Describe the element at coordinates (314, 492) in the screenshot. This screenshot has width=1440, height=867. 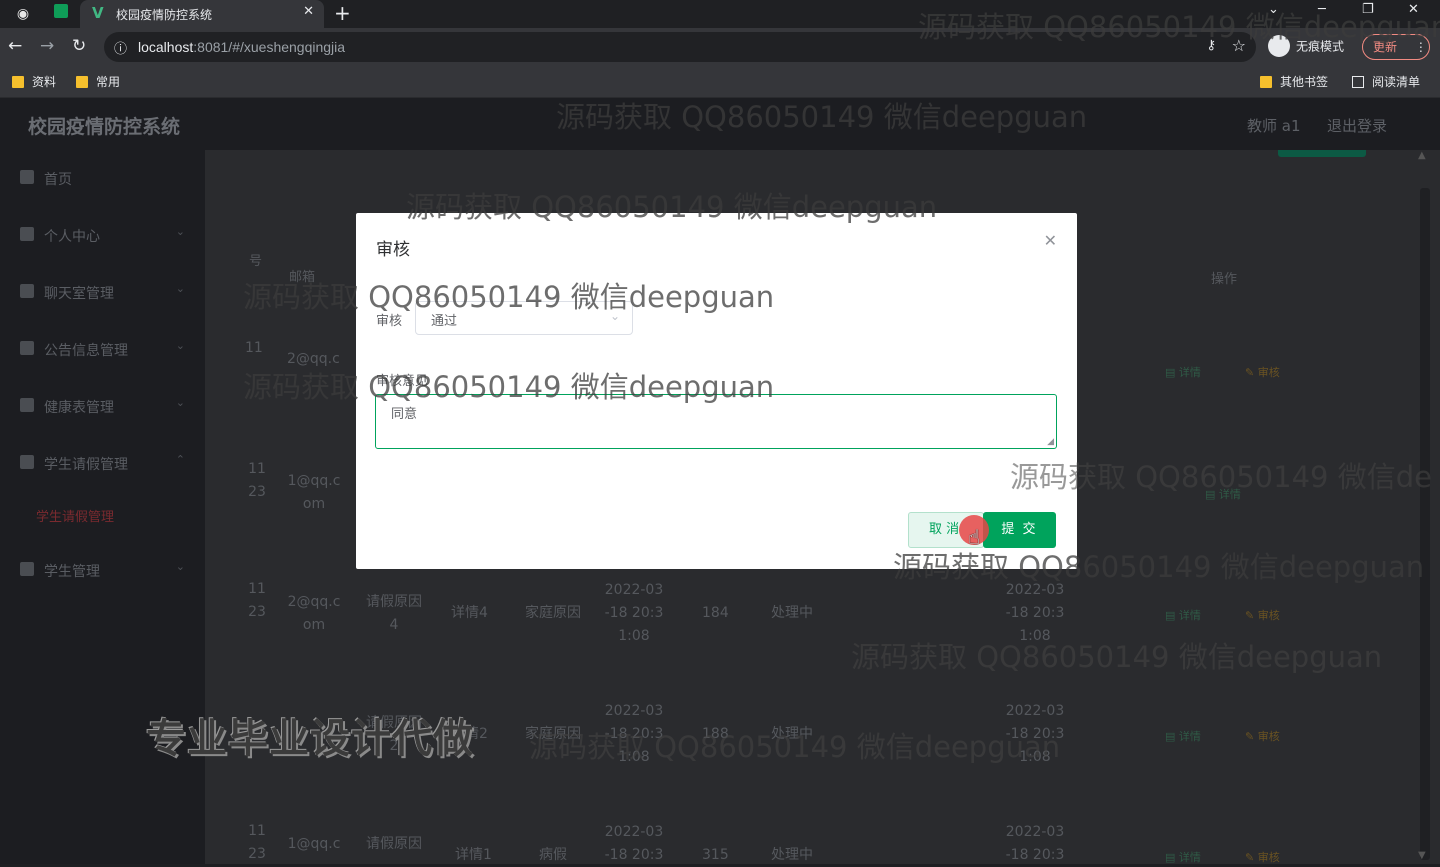
I see `table-cell-email: 1@qq.c om` at that location.